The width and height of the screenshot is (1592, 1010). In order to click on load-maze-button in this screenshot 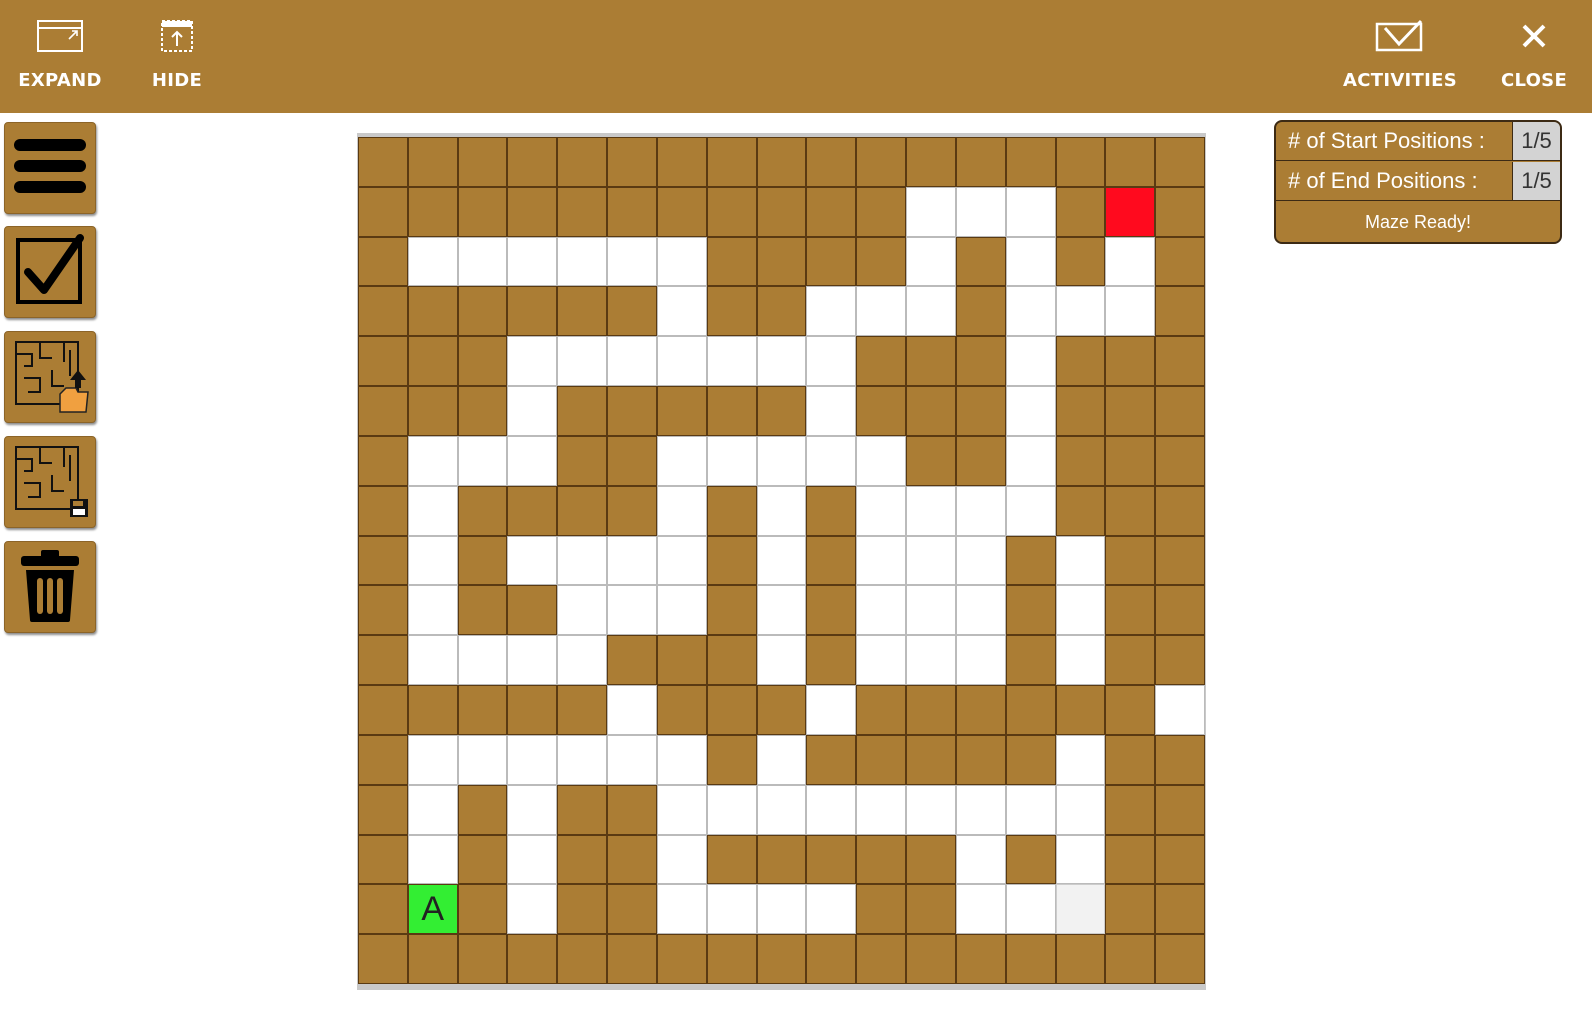, I will do `click(50, 377)`.